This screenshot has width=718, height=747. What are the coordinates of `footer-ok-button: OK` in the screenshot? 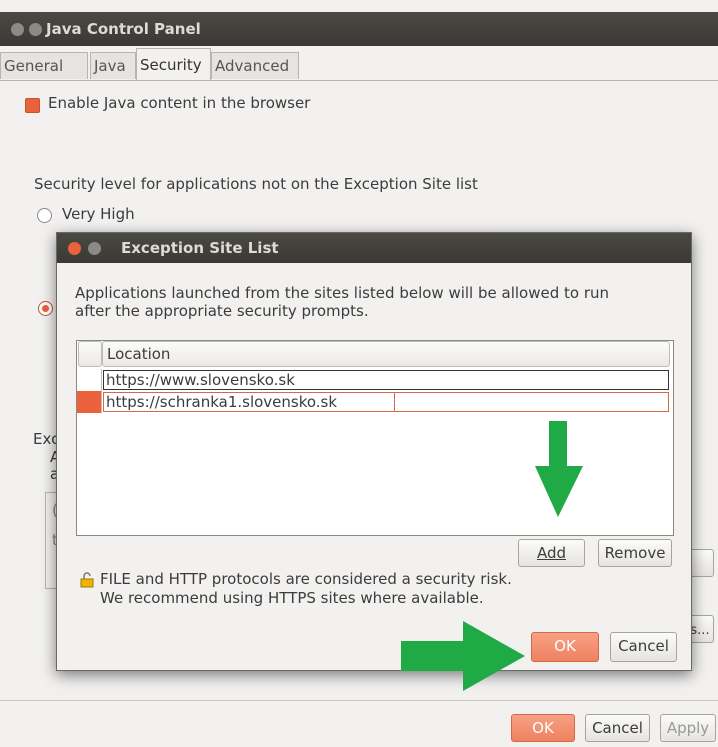 It's located at (543, 728).